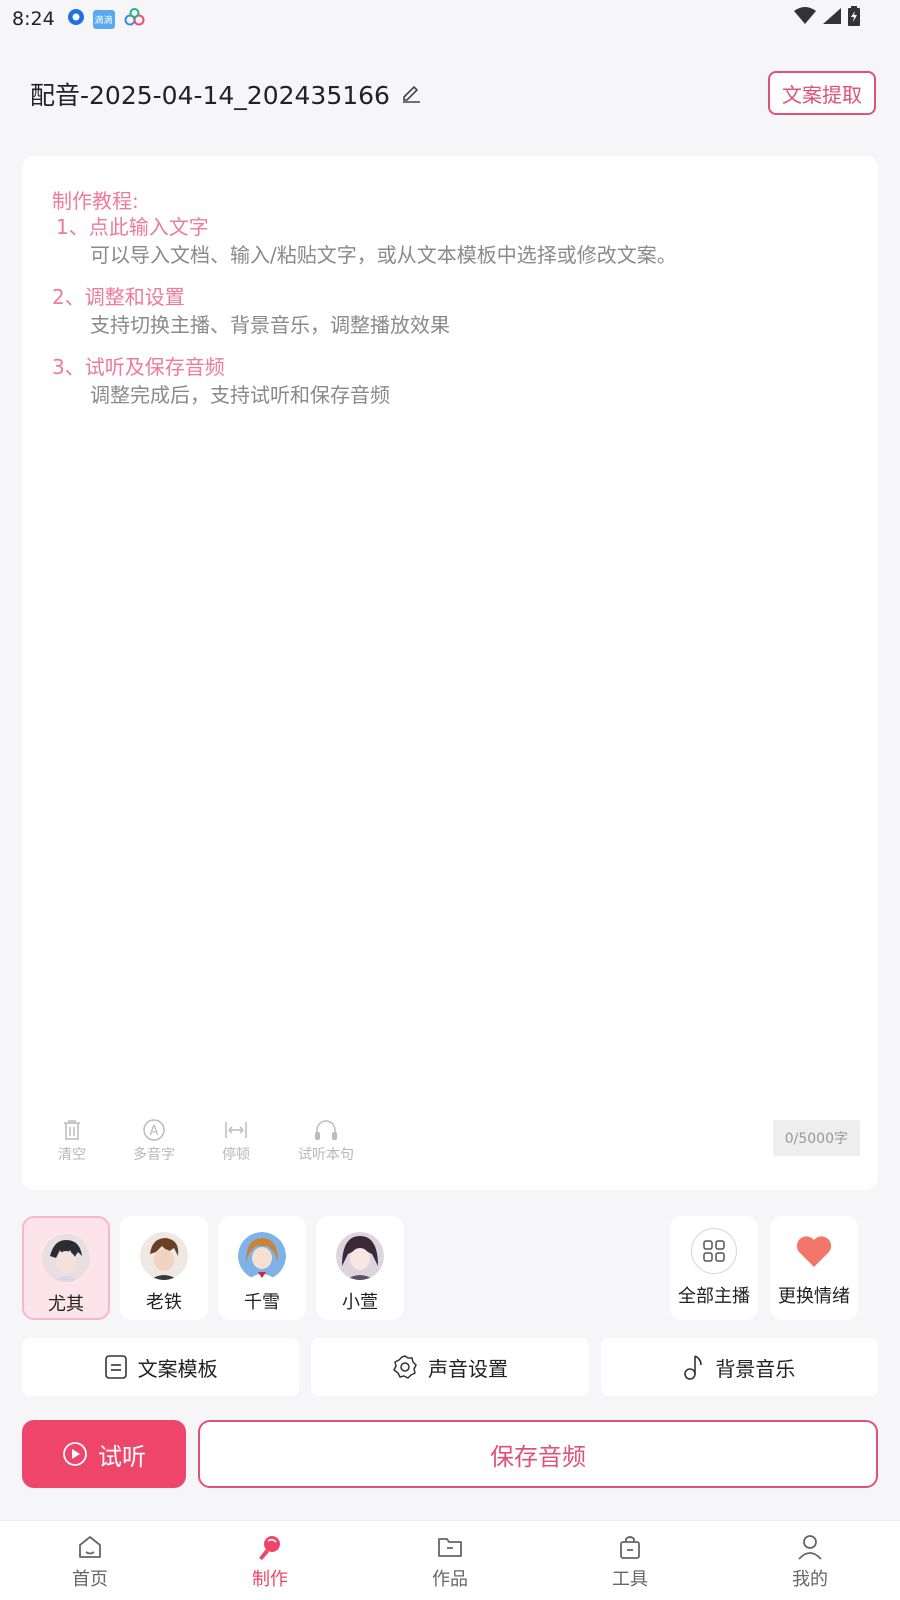 This screenshot has height=1600, width=900. What do you see at coordinates (714, 1251) in the screenshot?
I see `grid-icon` at bounding box center [714, 1251].